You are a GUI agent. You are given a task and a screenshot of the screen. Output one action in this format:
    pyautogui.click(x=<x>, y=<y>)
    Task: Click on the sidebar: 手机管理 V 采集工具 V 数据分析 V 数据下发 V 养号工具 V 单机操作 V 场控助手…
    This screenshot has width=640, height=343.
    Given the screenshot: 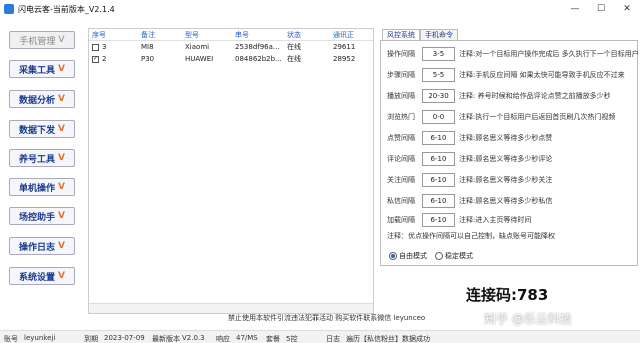 What is the action you would take?
    pyautogui.click(x=43, y=172)
    